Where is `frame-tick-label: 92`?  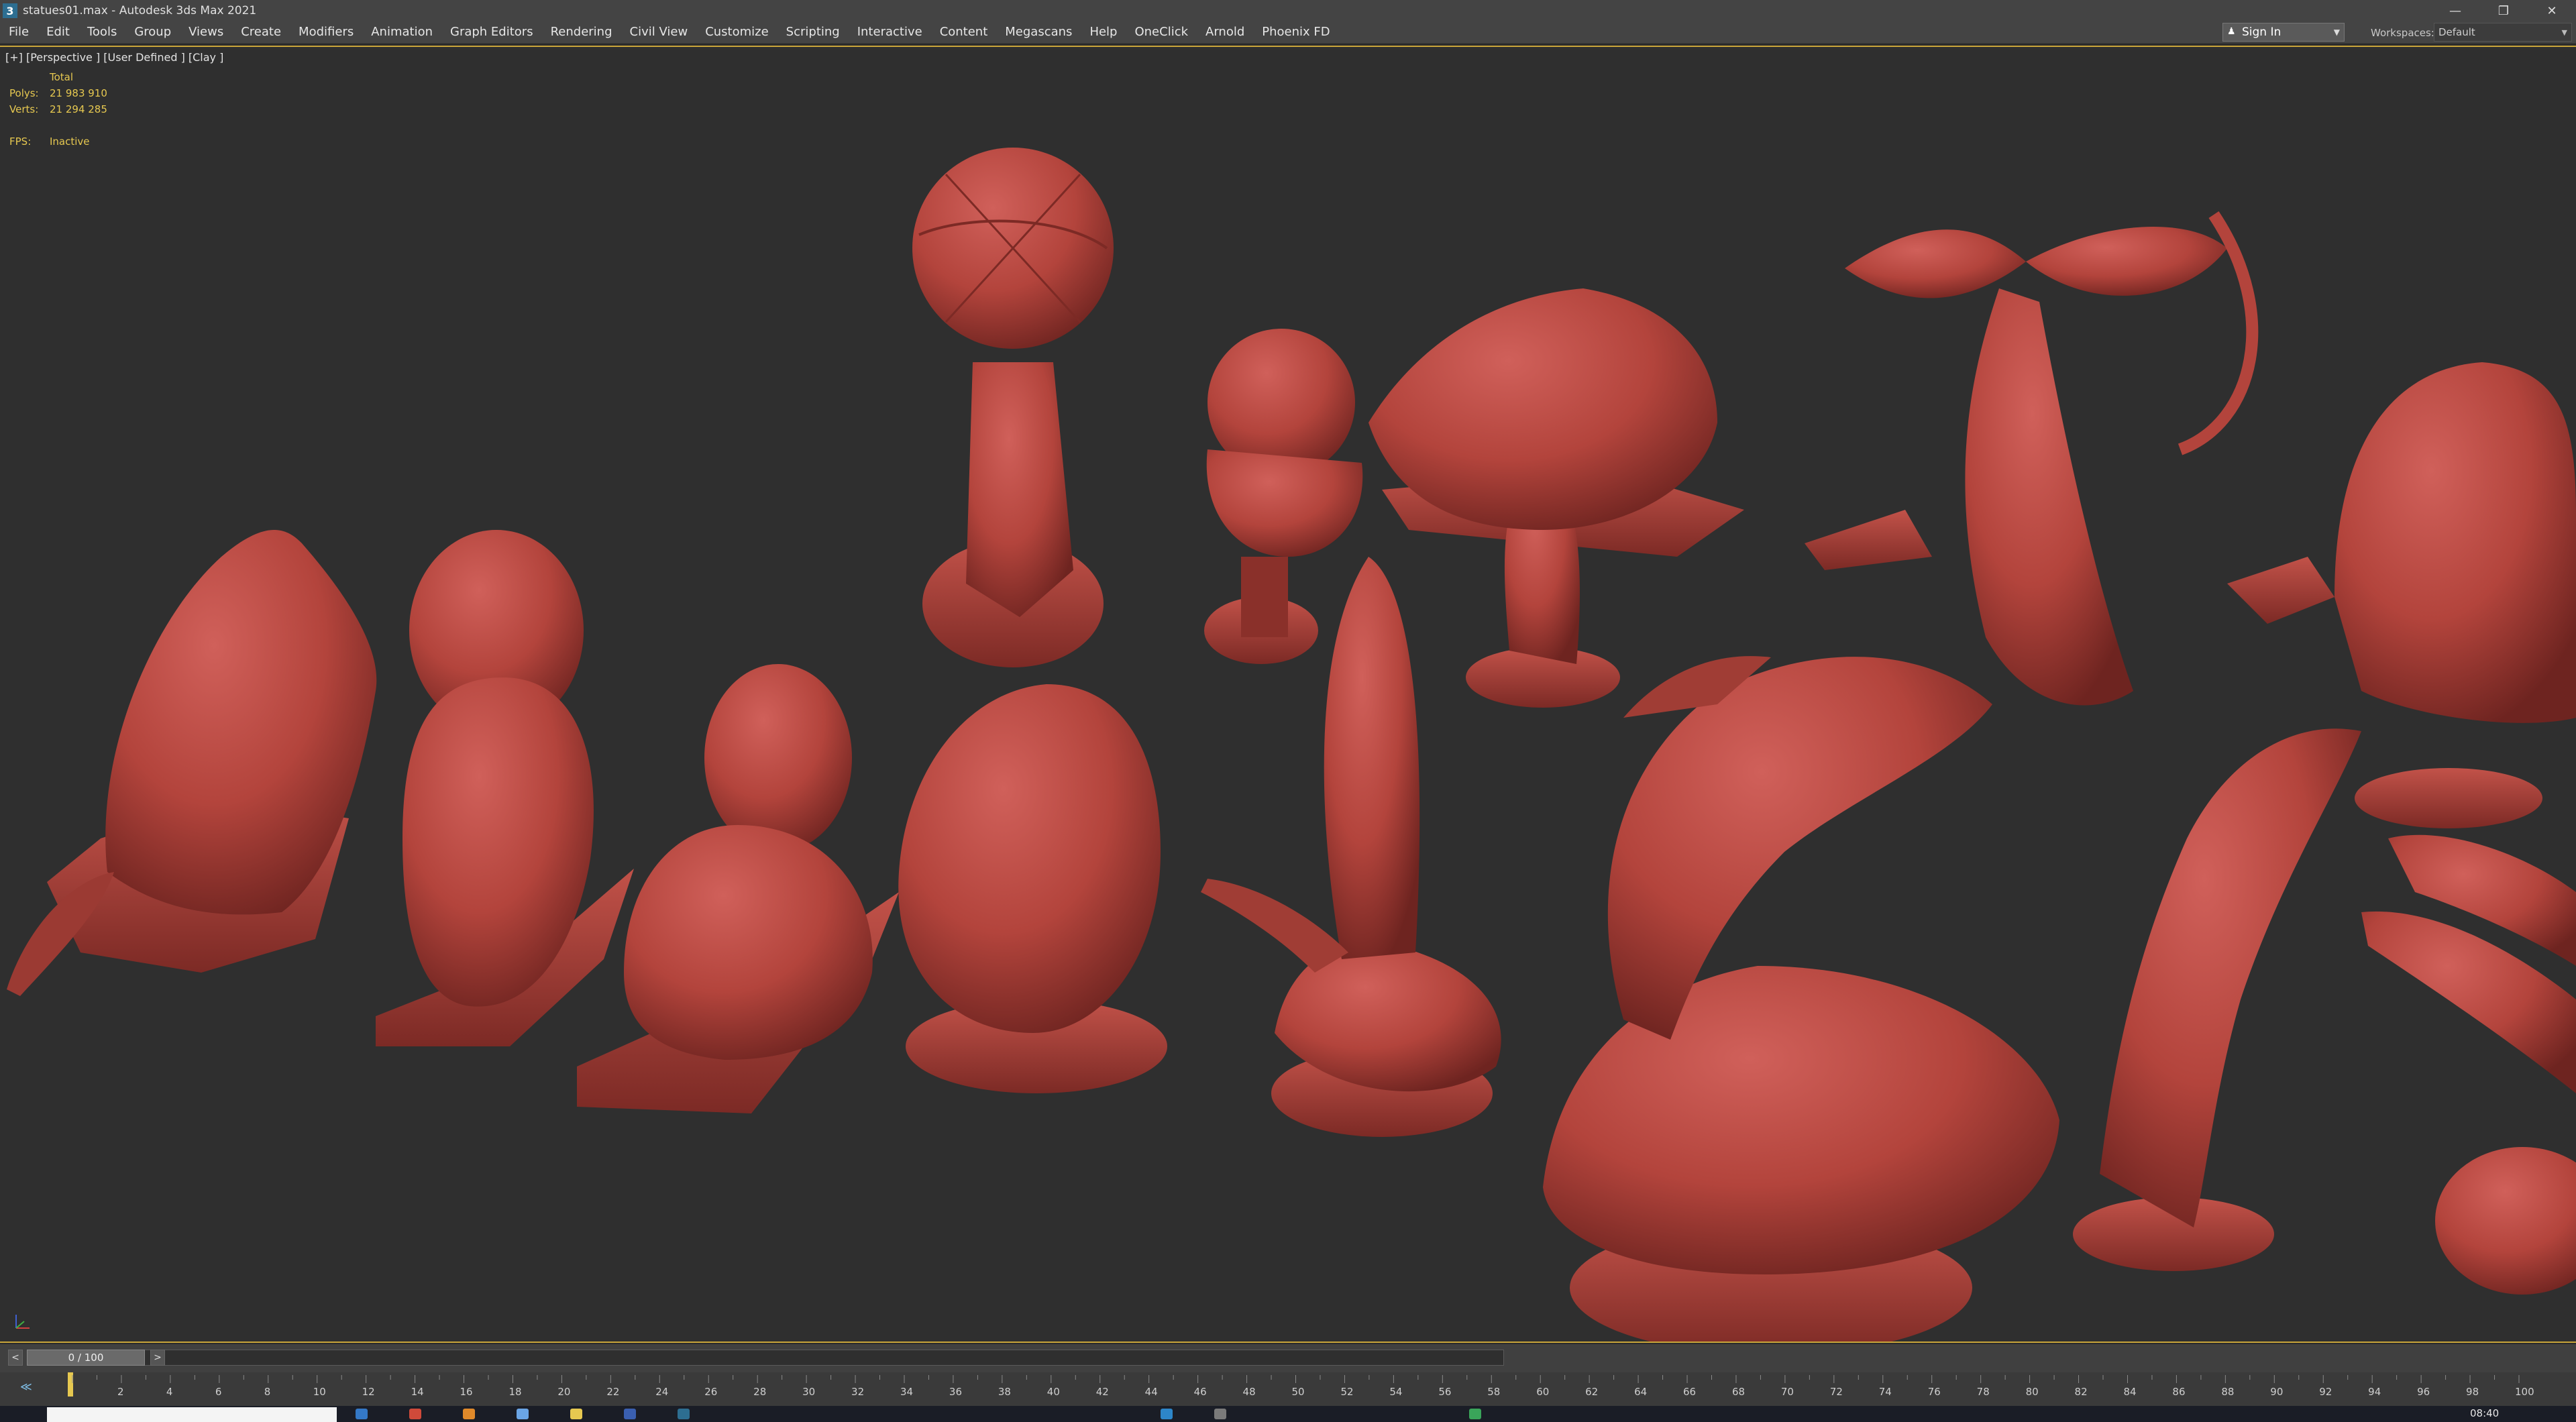 frame-tick-label: 92 is located at coordinates (2325, 1392).